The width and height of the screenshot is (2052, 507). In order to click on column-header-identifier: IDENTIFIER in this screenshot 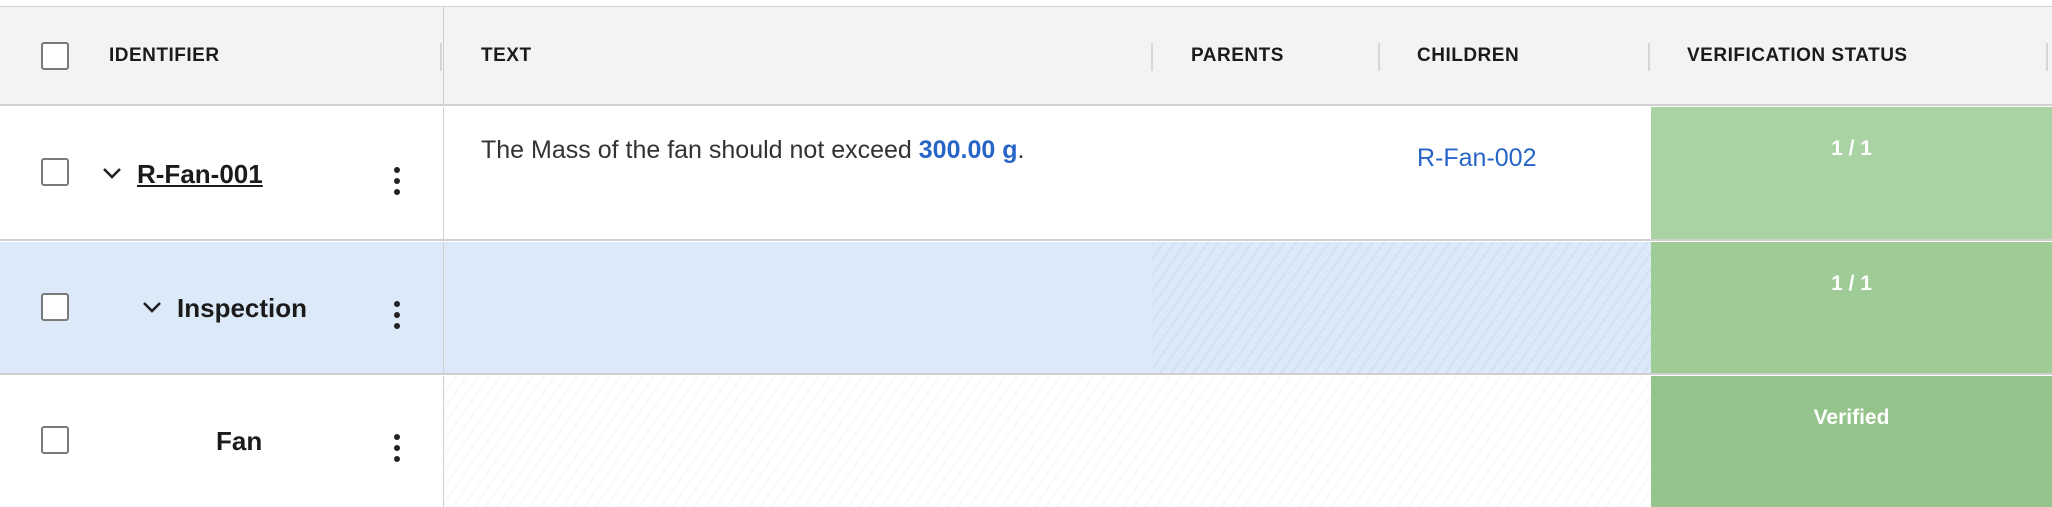, I will do `click(164, 56)`.